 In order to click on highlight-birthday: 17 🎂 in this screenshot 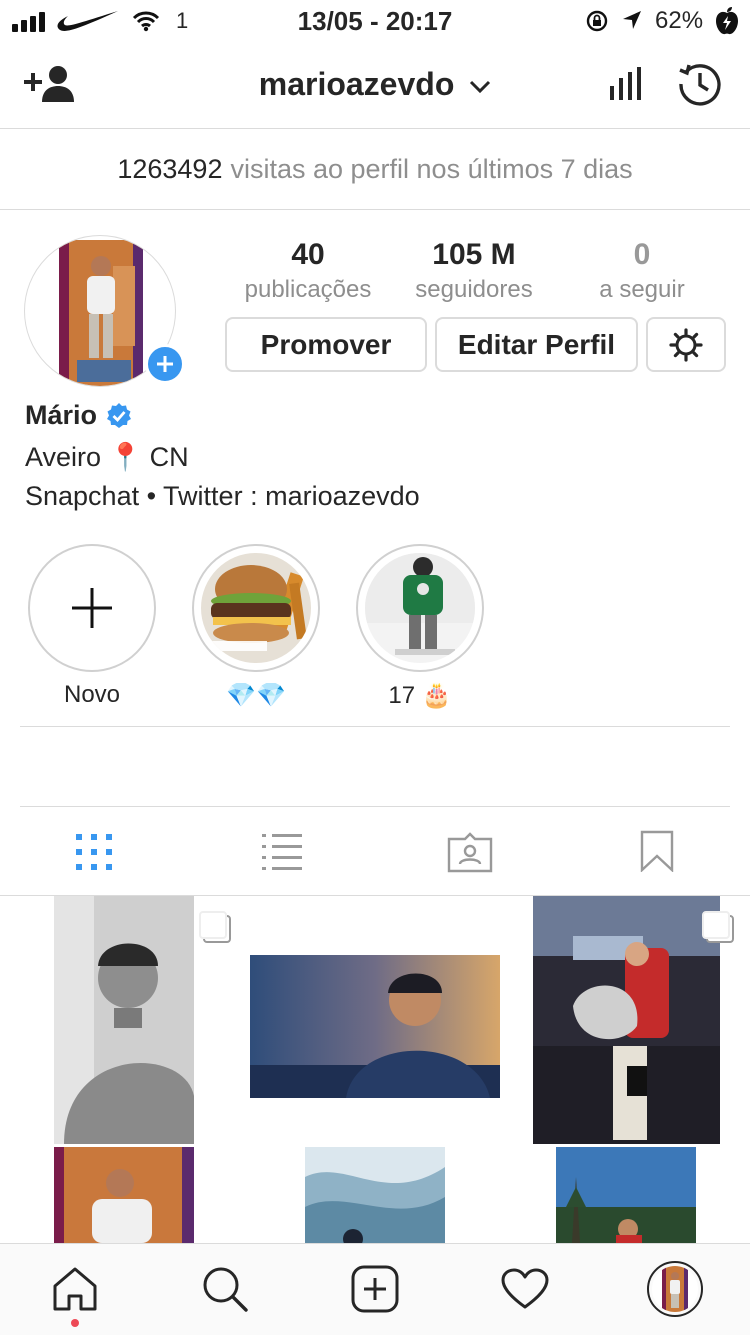, I will do `click(420, 627)`.